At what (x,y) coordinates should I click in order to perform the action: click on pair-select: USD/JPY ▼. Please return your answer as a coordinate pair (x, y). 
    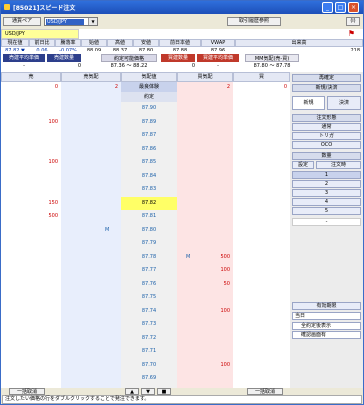
    Looking at the image, I should click on (71, 21).